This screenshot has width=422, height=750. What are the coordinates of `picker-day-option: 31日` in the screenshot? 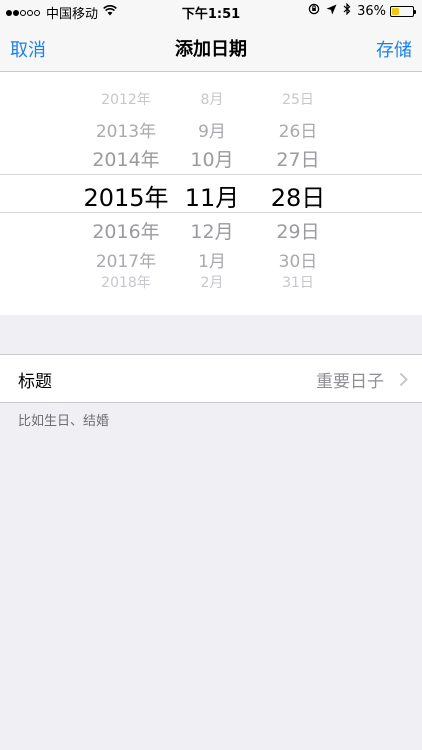 It's located at (298, 282).